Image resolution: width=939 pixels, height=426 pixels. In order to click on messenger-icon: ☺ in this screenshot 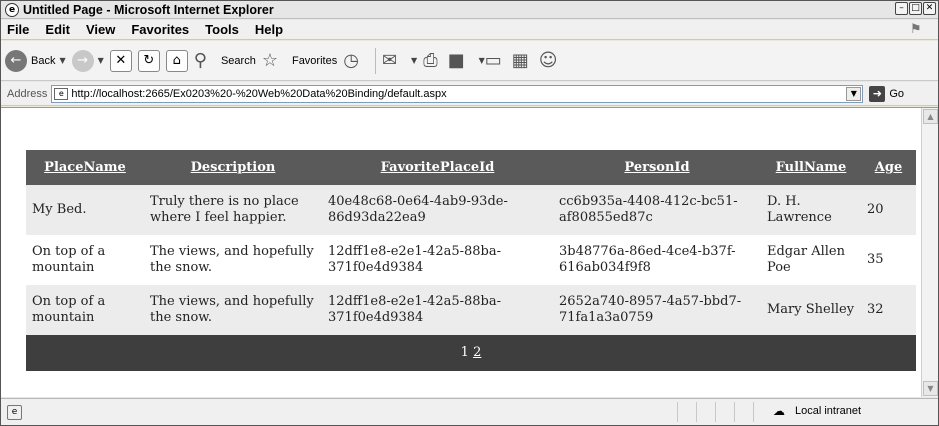, I will do `click(548, 60)`.